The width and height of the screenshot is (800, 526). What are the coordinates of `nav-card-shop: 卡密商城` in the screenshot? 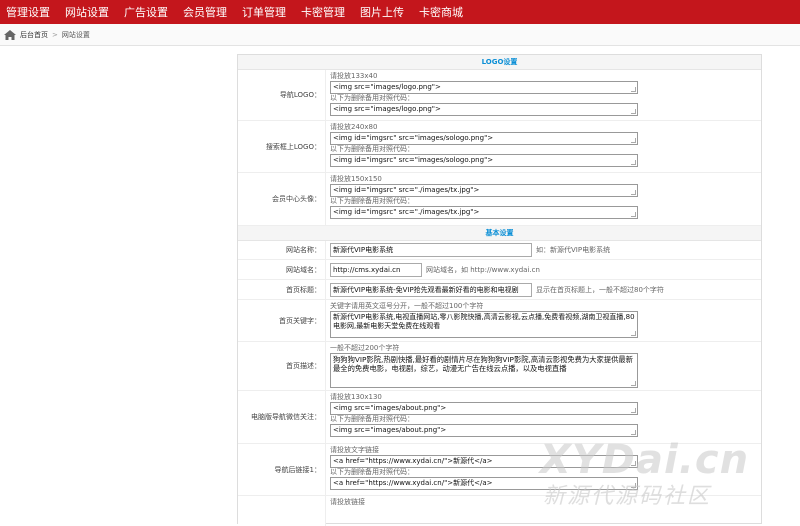 It's located at (441, 12).